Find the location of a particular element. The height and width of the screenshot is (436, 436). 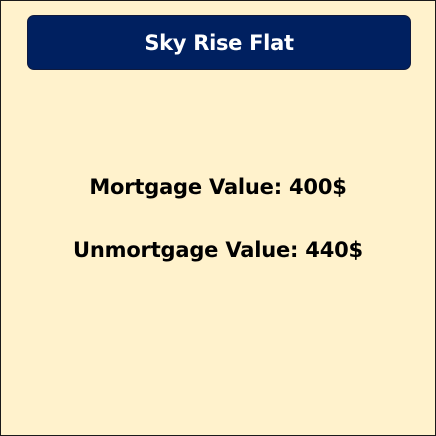

mortgage-value-text: Mortgage Value: 400$ is located at coordinates (218, 187).